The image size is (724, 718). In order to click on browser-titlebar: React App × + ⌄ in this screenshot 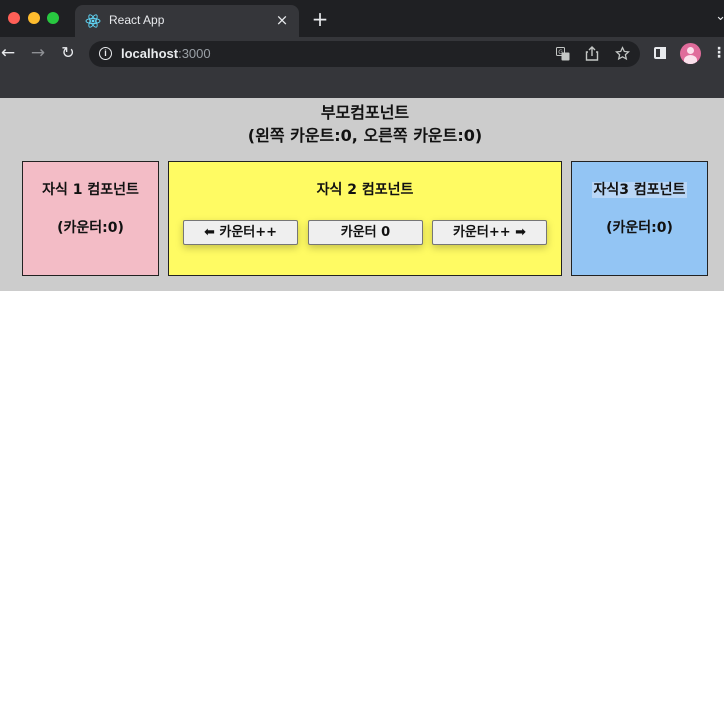, I will do `click(362, 18)`.